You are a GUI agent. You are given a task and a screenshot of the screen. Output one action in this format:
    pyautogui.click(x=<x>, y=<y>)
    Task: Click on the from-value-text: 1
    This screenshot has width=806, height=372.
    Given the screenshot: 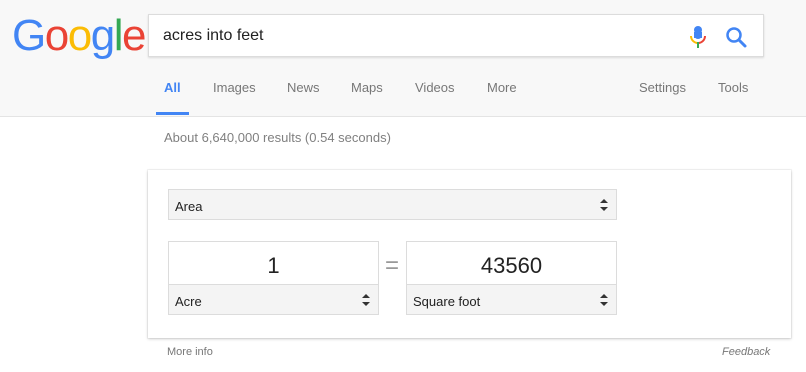 What is the action you would take?
    pyautogui.click(x=273, y=265)
    